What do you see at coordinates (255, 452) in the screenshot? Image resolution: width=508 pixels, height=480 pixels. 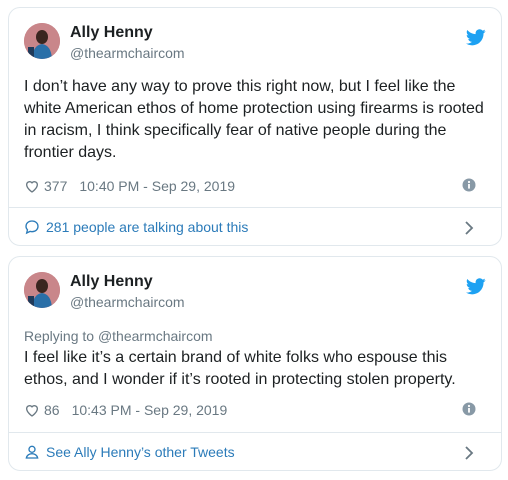 I see `profile-link: See Ally Henny’s other Tweets` at bounding box center [255, 452].